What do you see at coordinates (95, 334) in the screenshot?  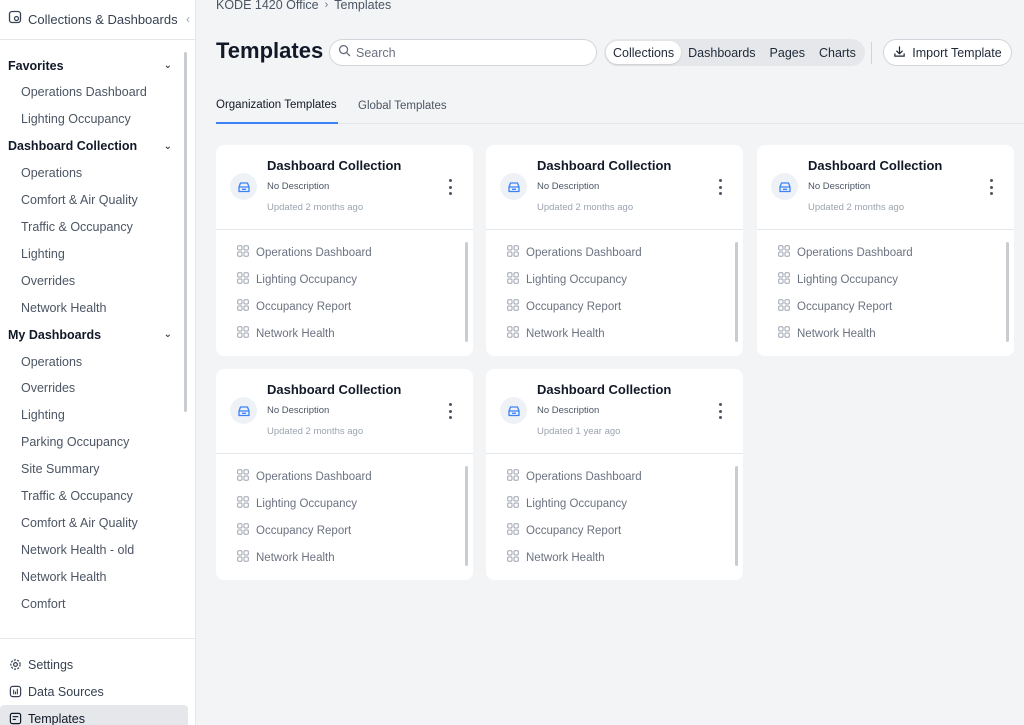 I see `sidebar-section-my-dashboards: My Dashboards ⌄` at bounding box center [95, 334].